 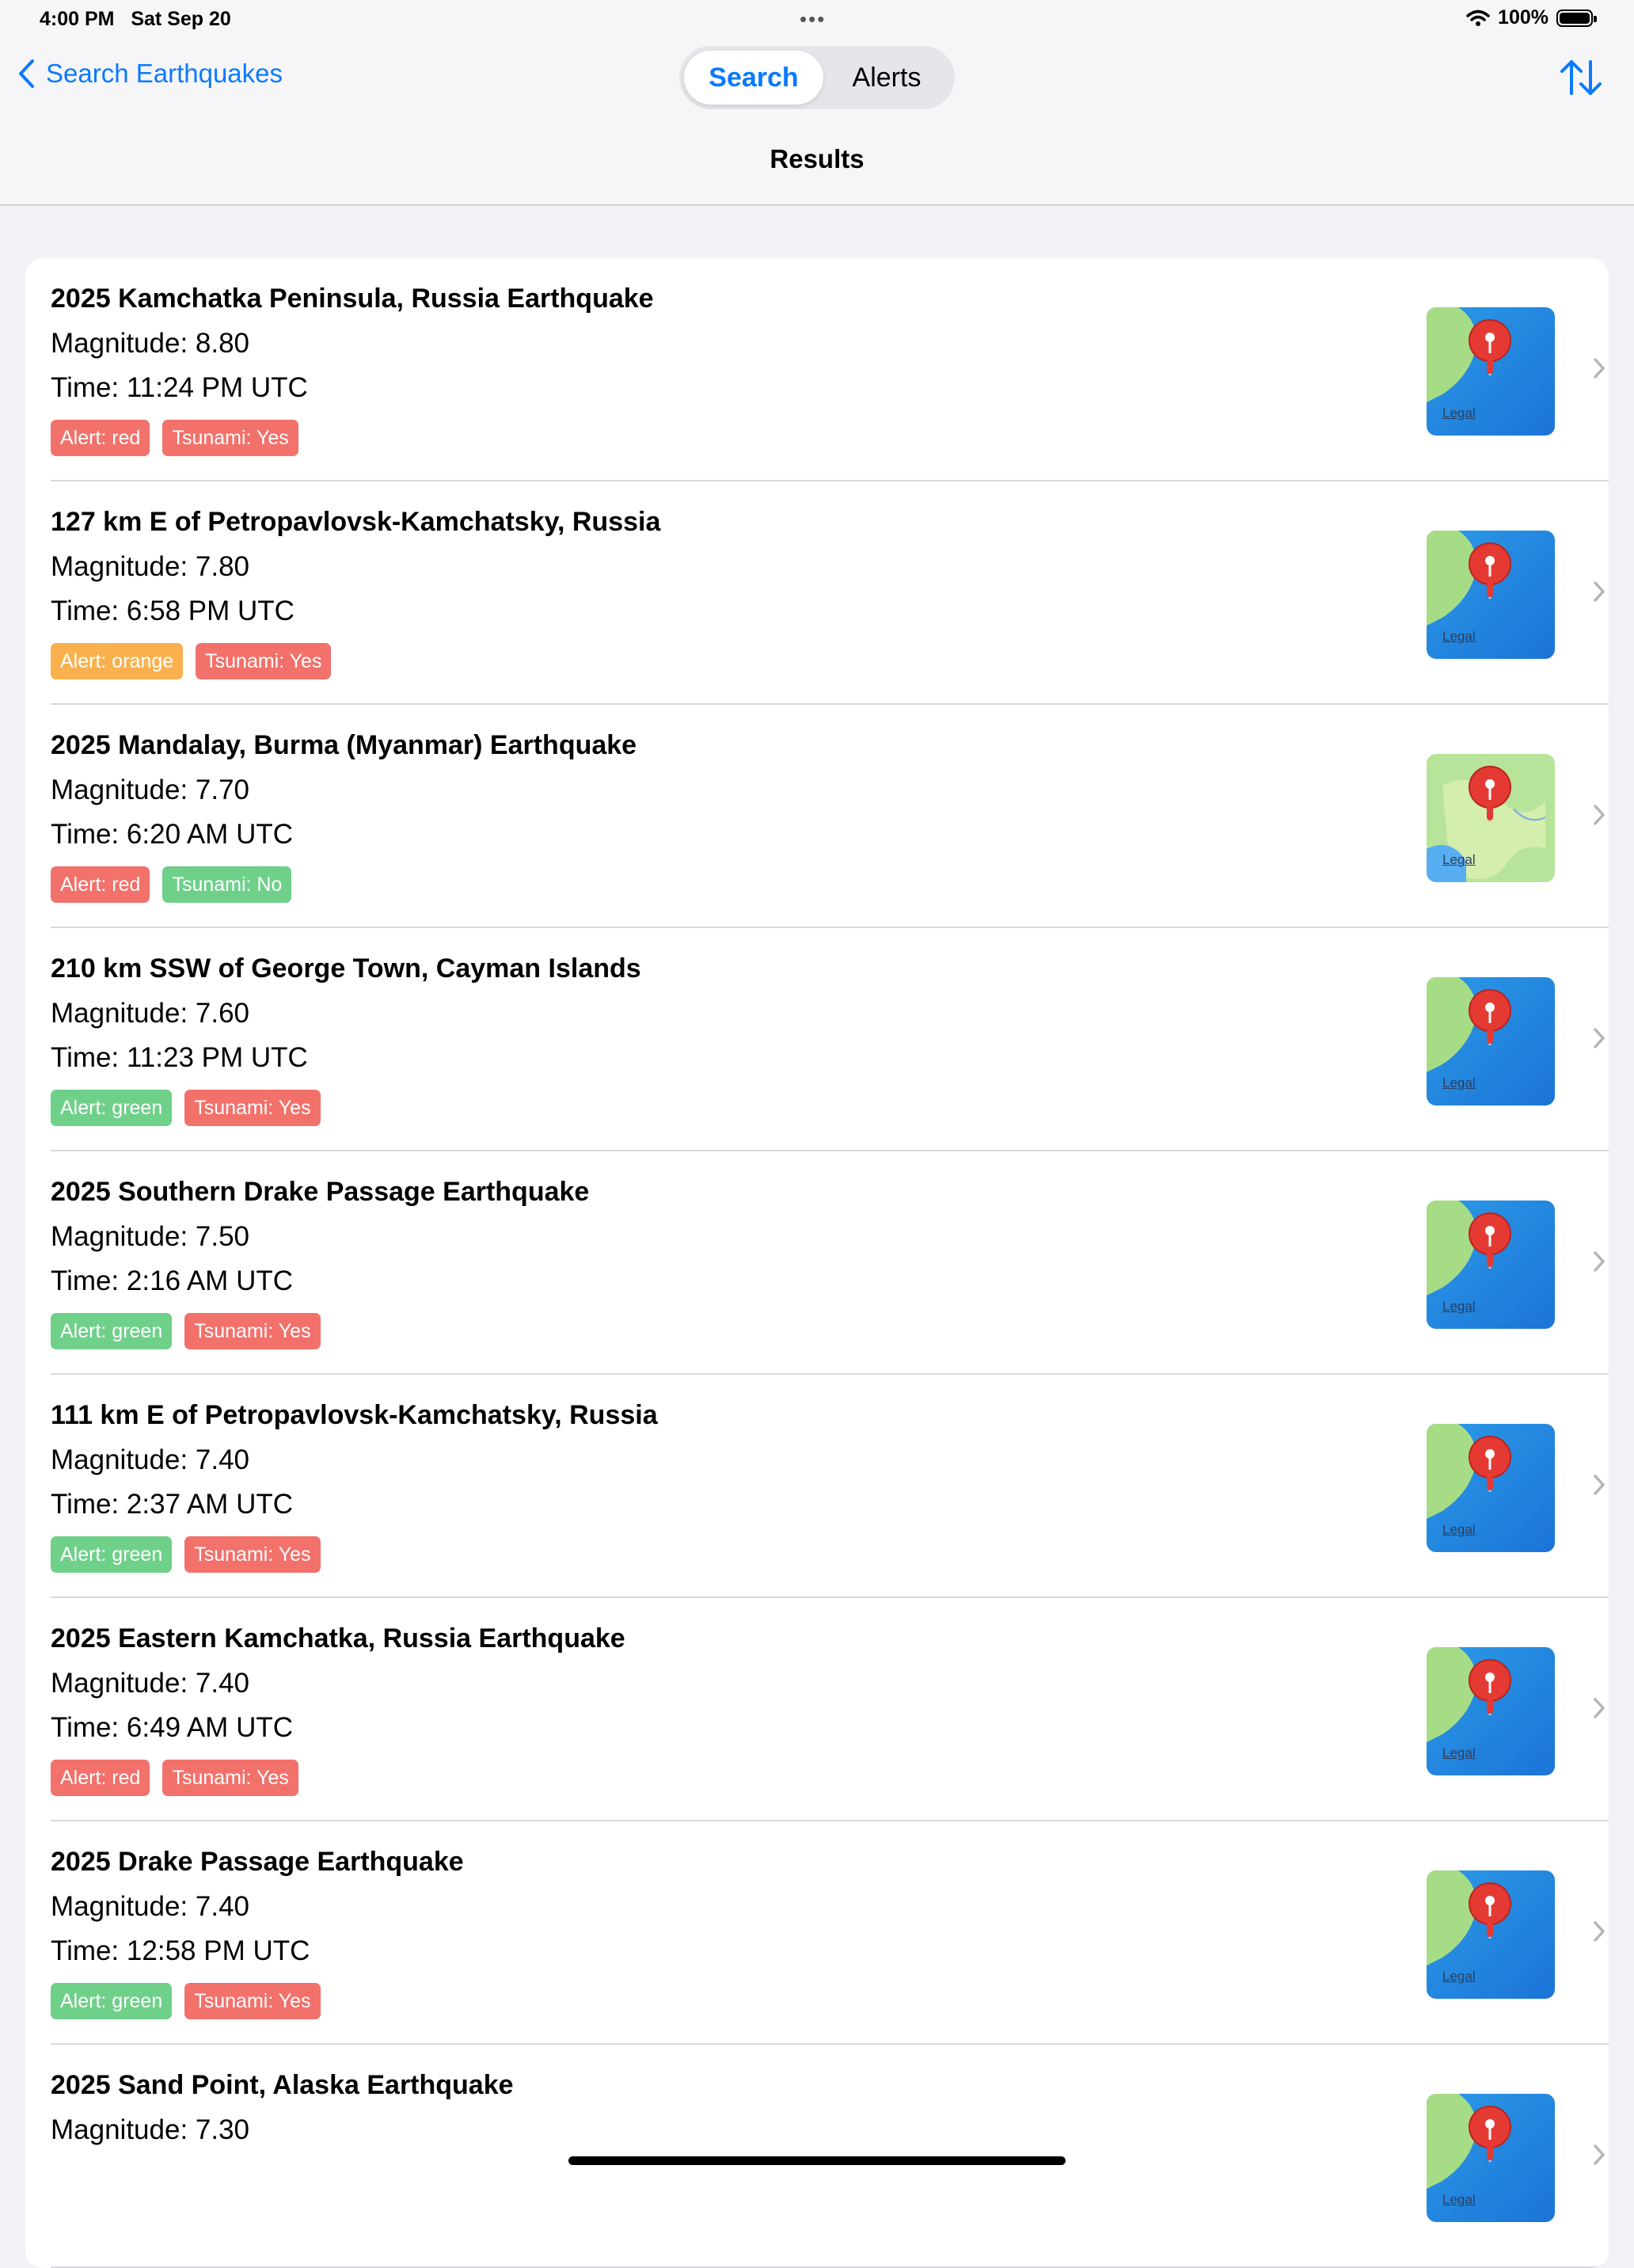 What do you see at coordinates (117, 661) in the screenshot?
I see `alert-badge: Alert: orange` at bounding box center [117, 661].